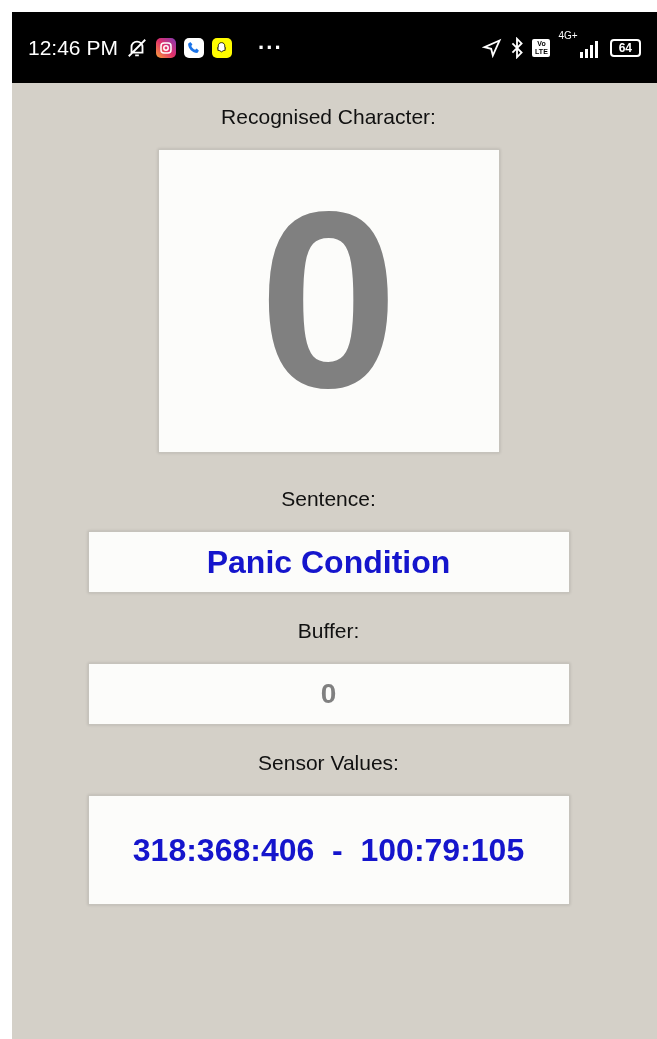 The height and width of the screenshot is (1039, 657). Describe the element at coordinates (328, 763) in the screenshot. I see `sensor-label: Sensor Values:` at that location.